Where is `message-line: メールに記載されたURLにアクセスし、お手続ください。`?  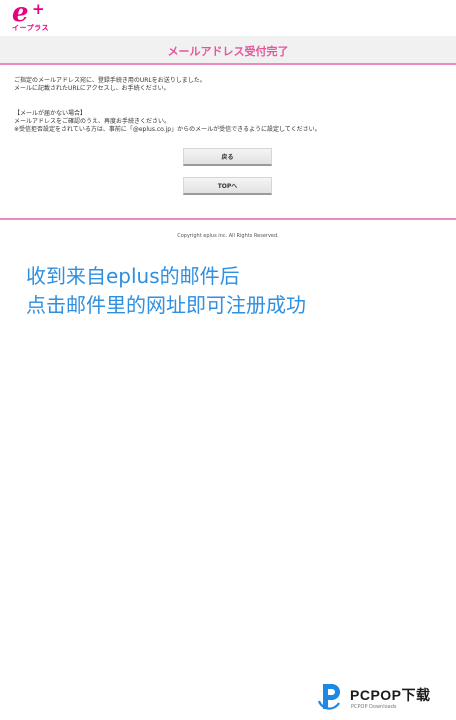
message-line: メールに記載されたURLにアクセスし、お手続ください。 is located at coordinates (92, 88).